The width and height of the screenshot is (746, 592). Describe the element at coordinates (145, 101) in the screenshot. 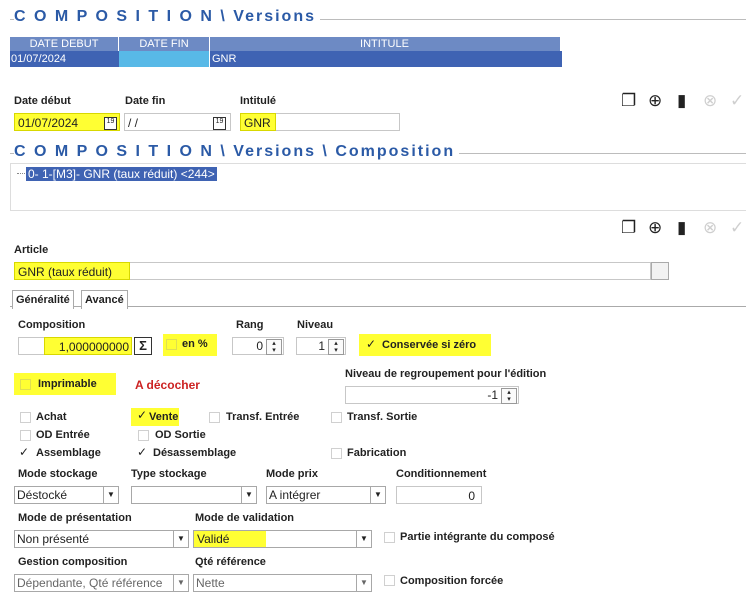

I see `date-fin-label: Date fin` at that location.